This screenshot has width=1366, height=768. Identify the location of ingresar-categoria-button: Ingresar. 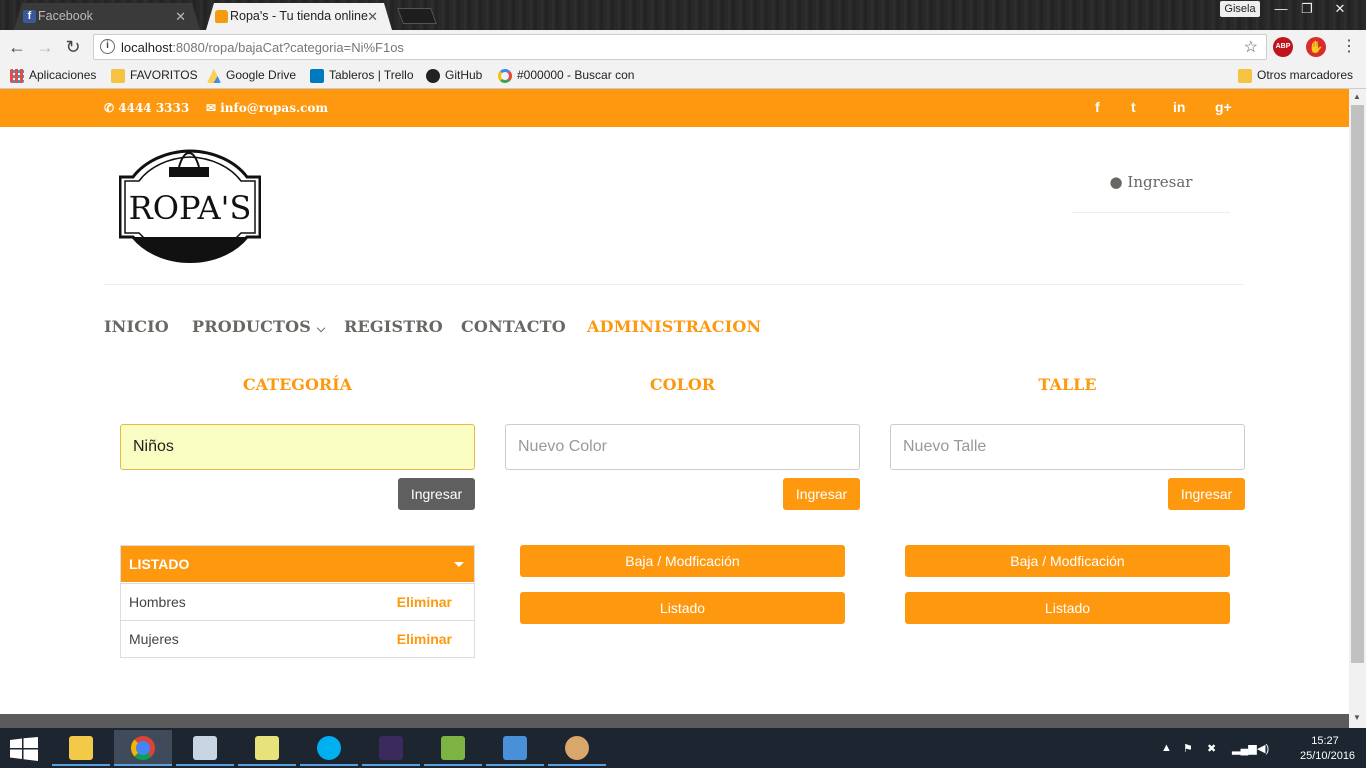
(436, 494).